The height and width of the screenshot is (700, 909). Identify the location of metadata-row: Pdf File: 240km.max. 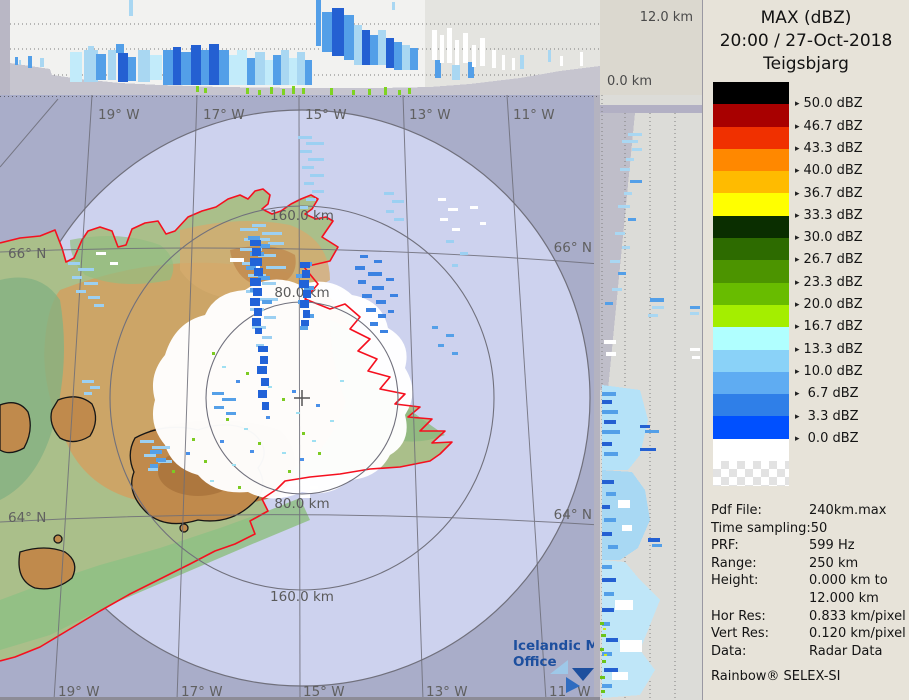
(806, 511).